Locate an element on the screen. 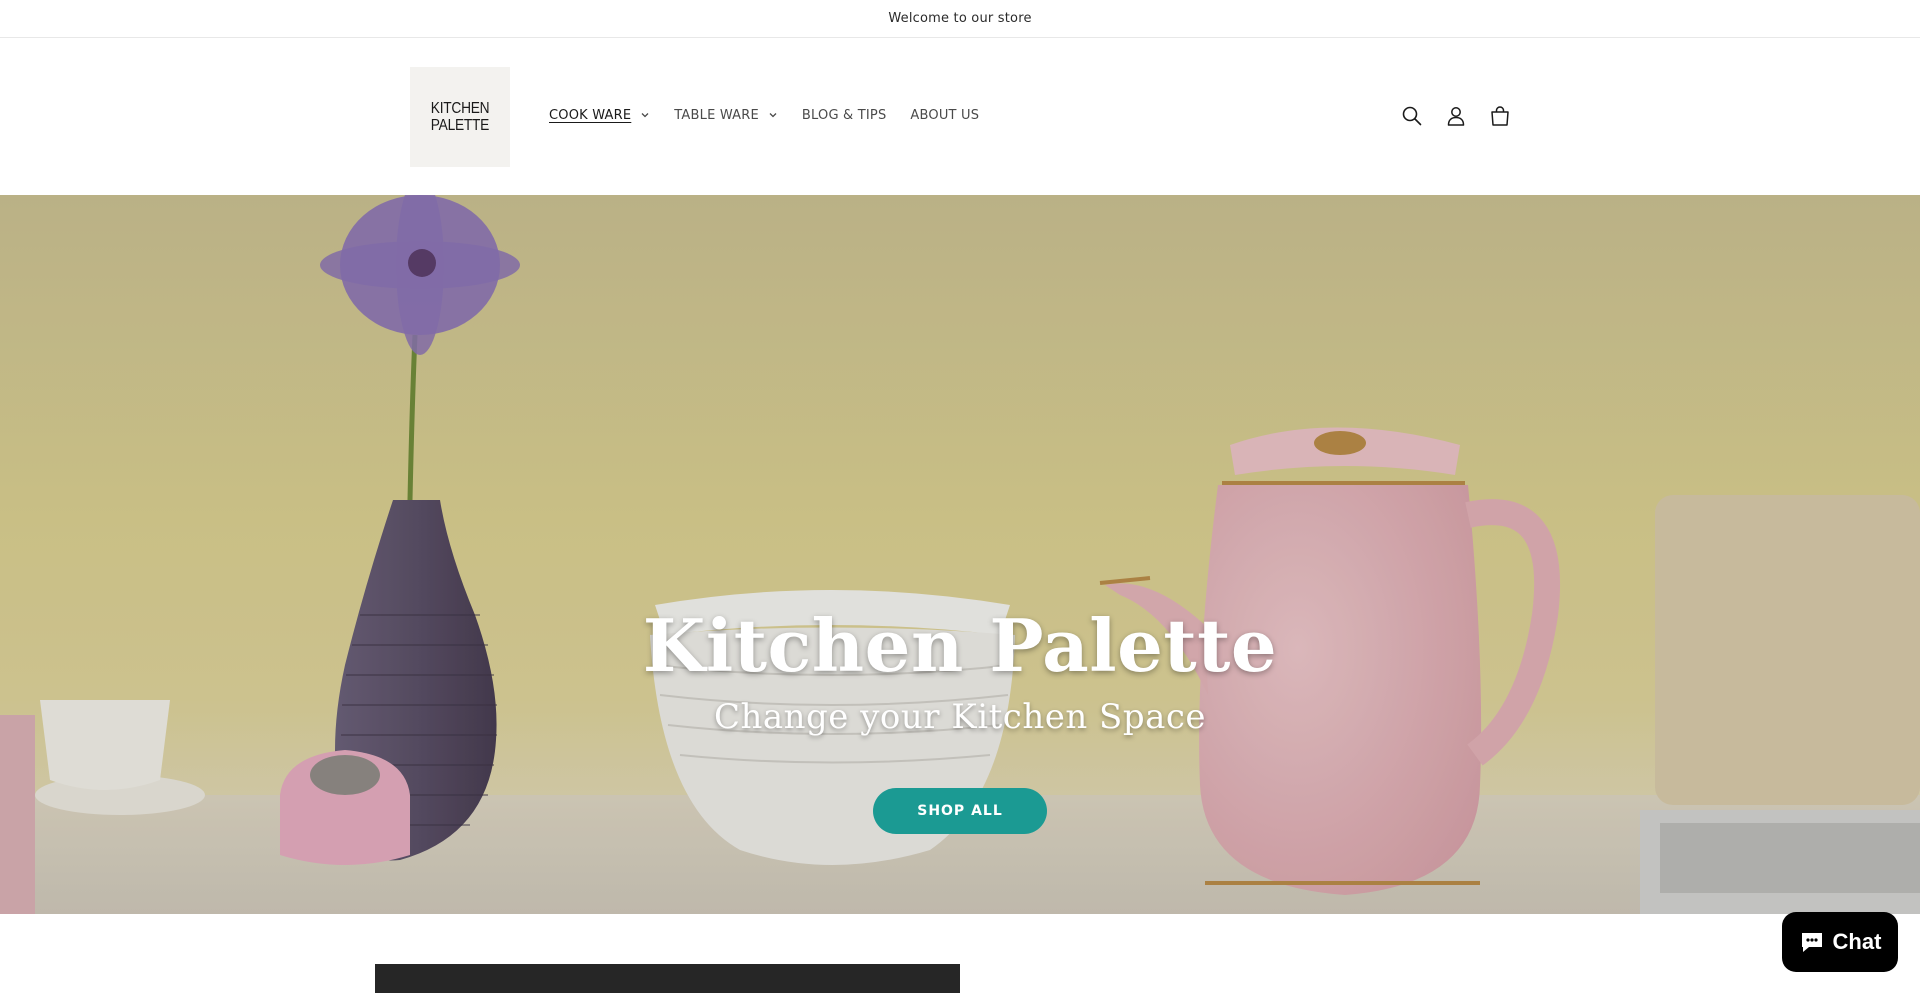  nav-label: ABOUT US is located at coordinates (945, 115).